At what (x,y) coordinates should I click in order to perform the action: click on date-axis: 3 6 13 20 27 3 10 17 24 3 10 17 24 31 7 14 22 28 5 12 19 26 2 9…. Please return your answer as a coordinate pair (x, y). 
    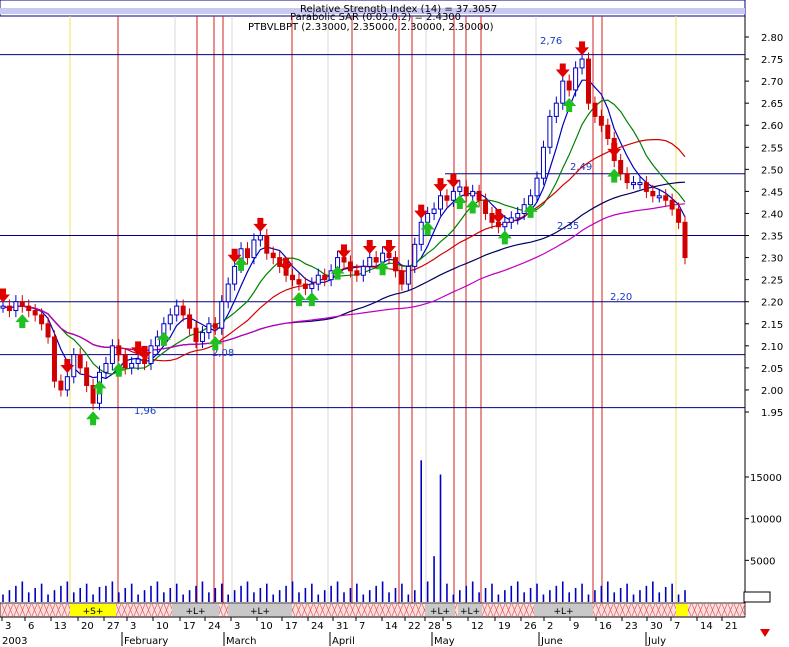
    Looking at the image, I should click on (372, 631).